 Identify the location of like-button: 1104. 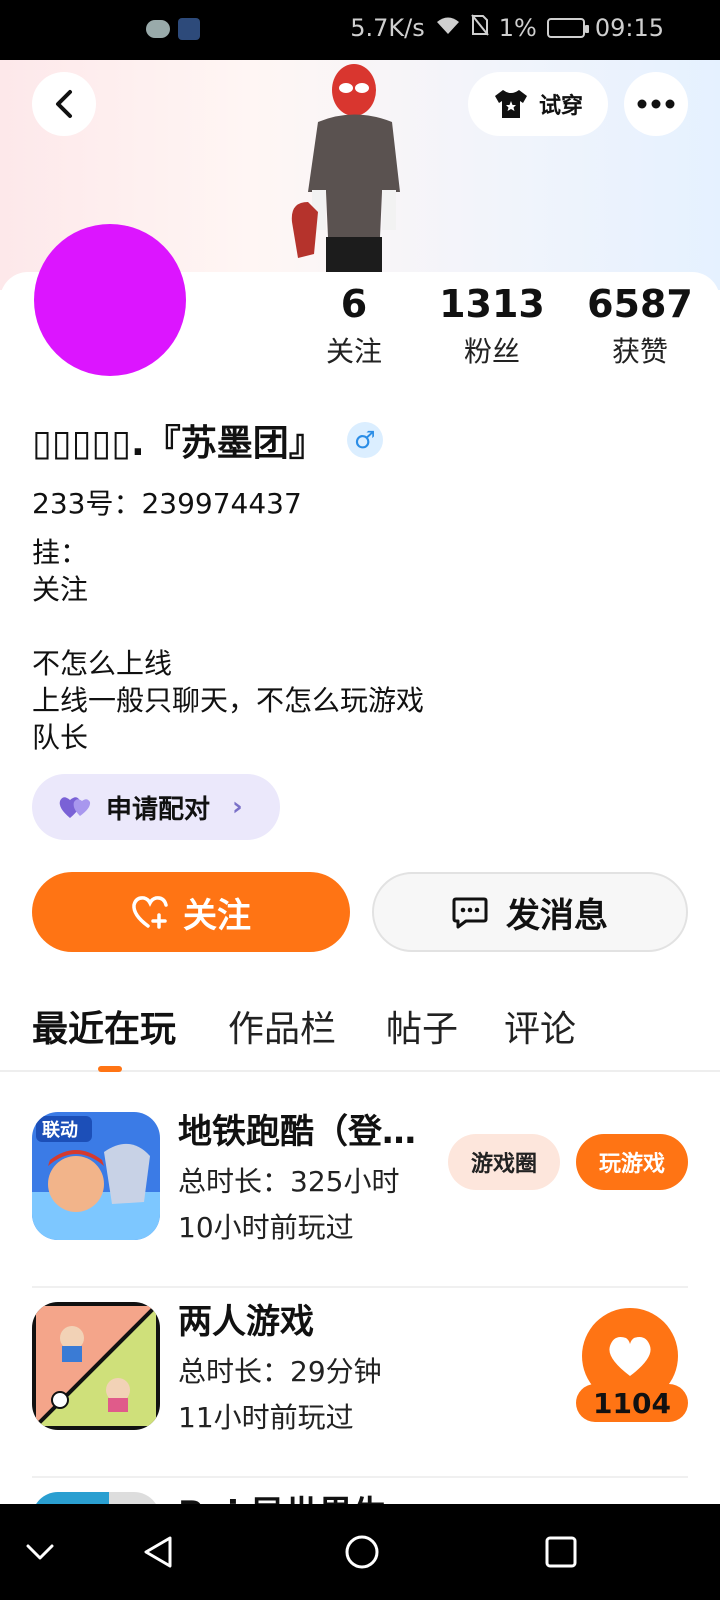
(634, 1366).